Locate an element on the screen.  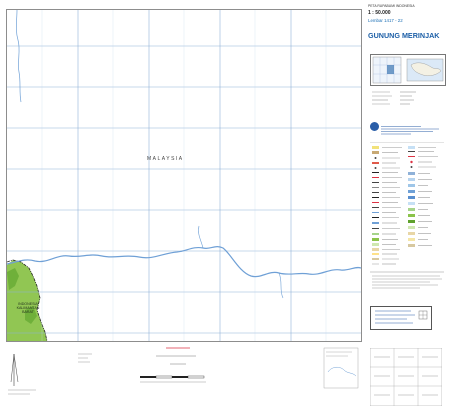
river-tributary is located at coordinates (201, 237).